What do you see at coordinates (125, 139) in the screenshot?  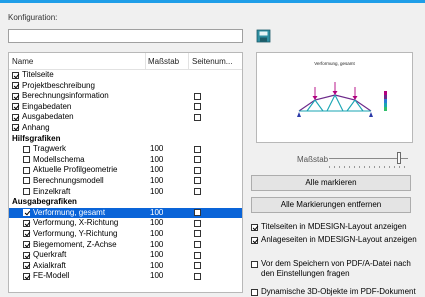 I see `tree-group-header: Hilfsgrafiken` at bounding box center [125, 139].